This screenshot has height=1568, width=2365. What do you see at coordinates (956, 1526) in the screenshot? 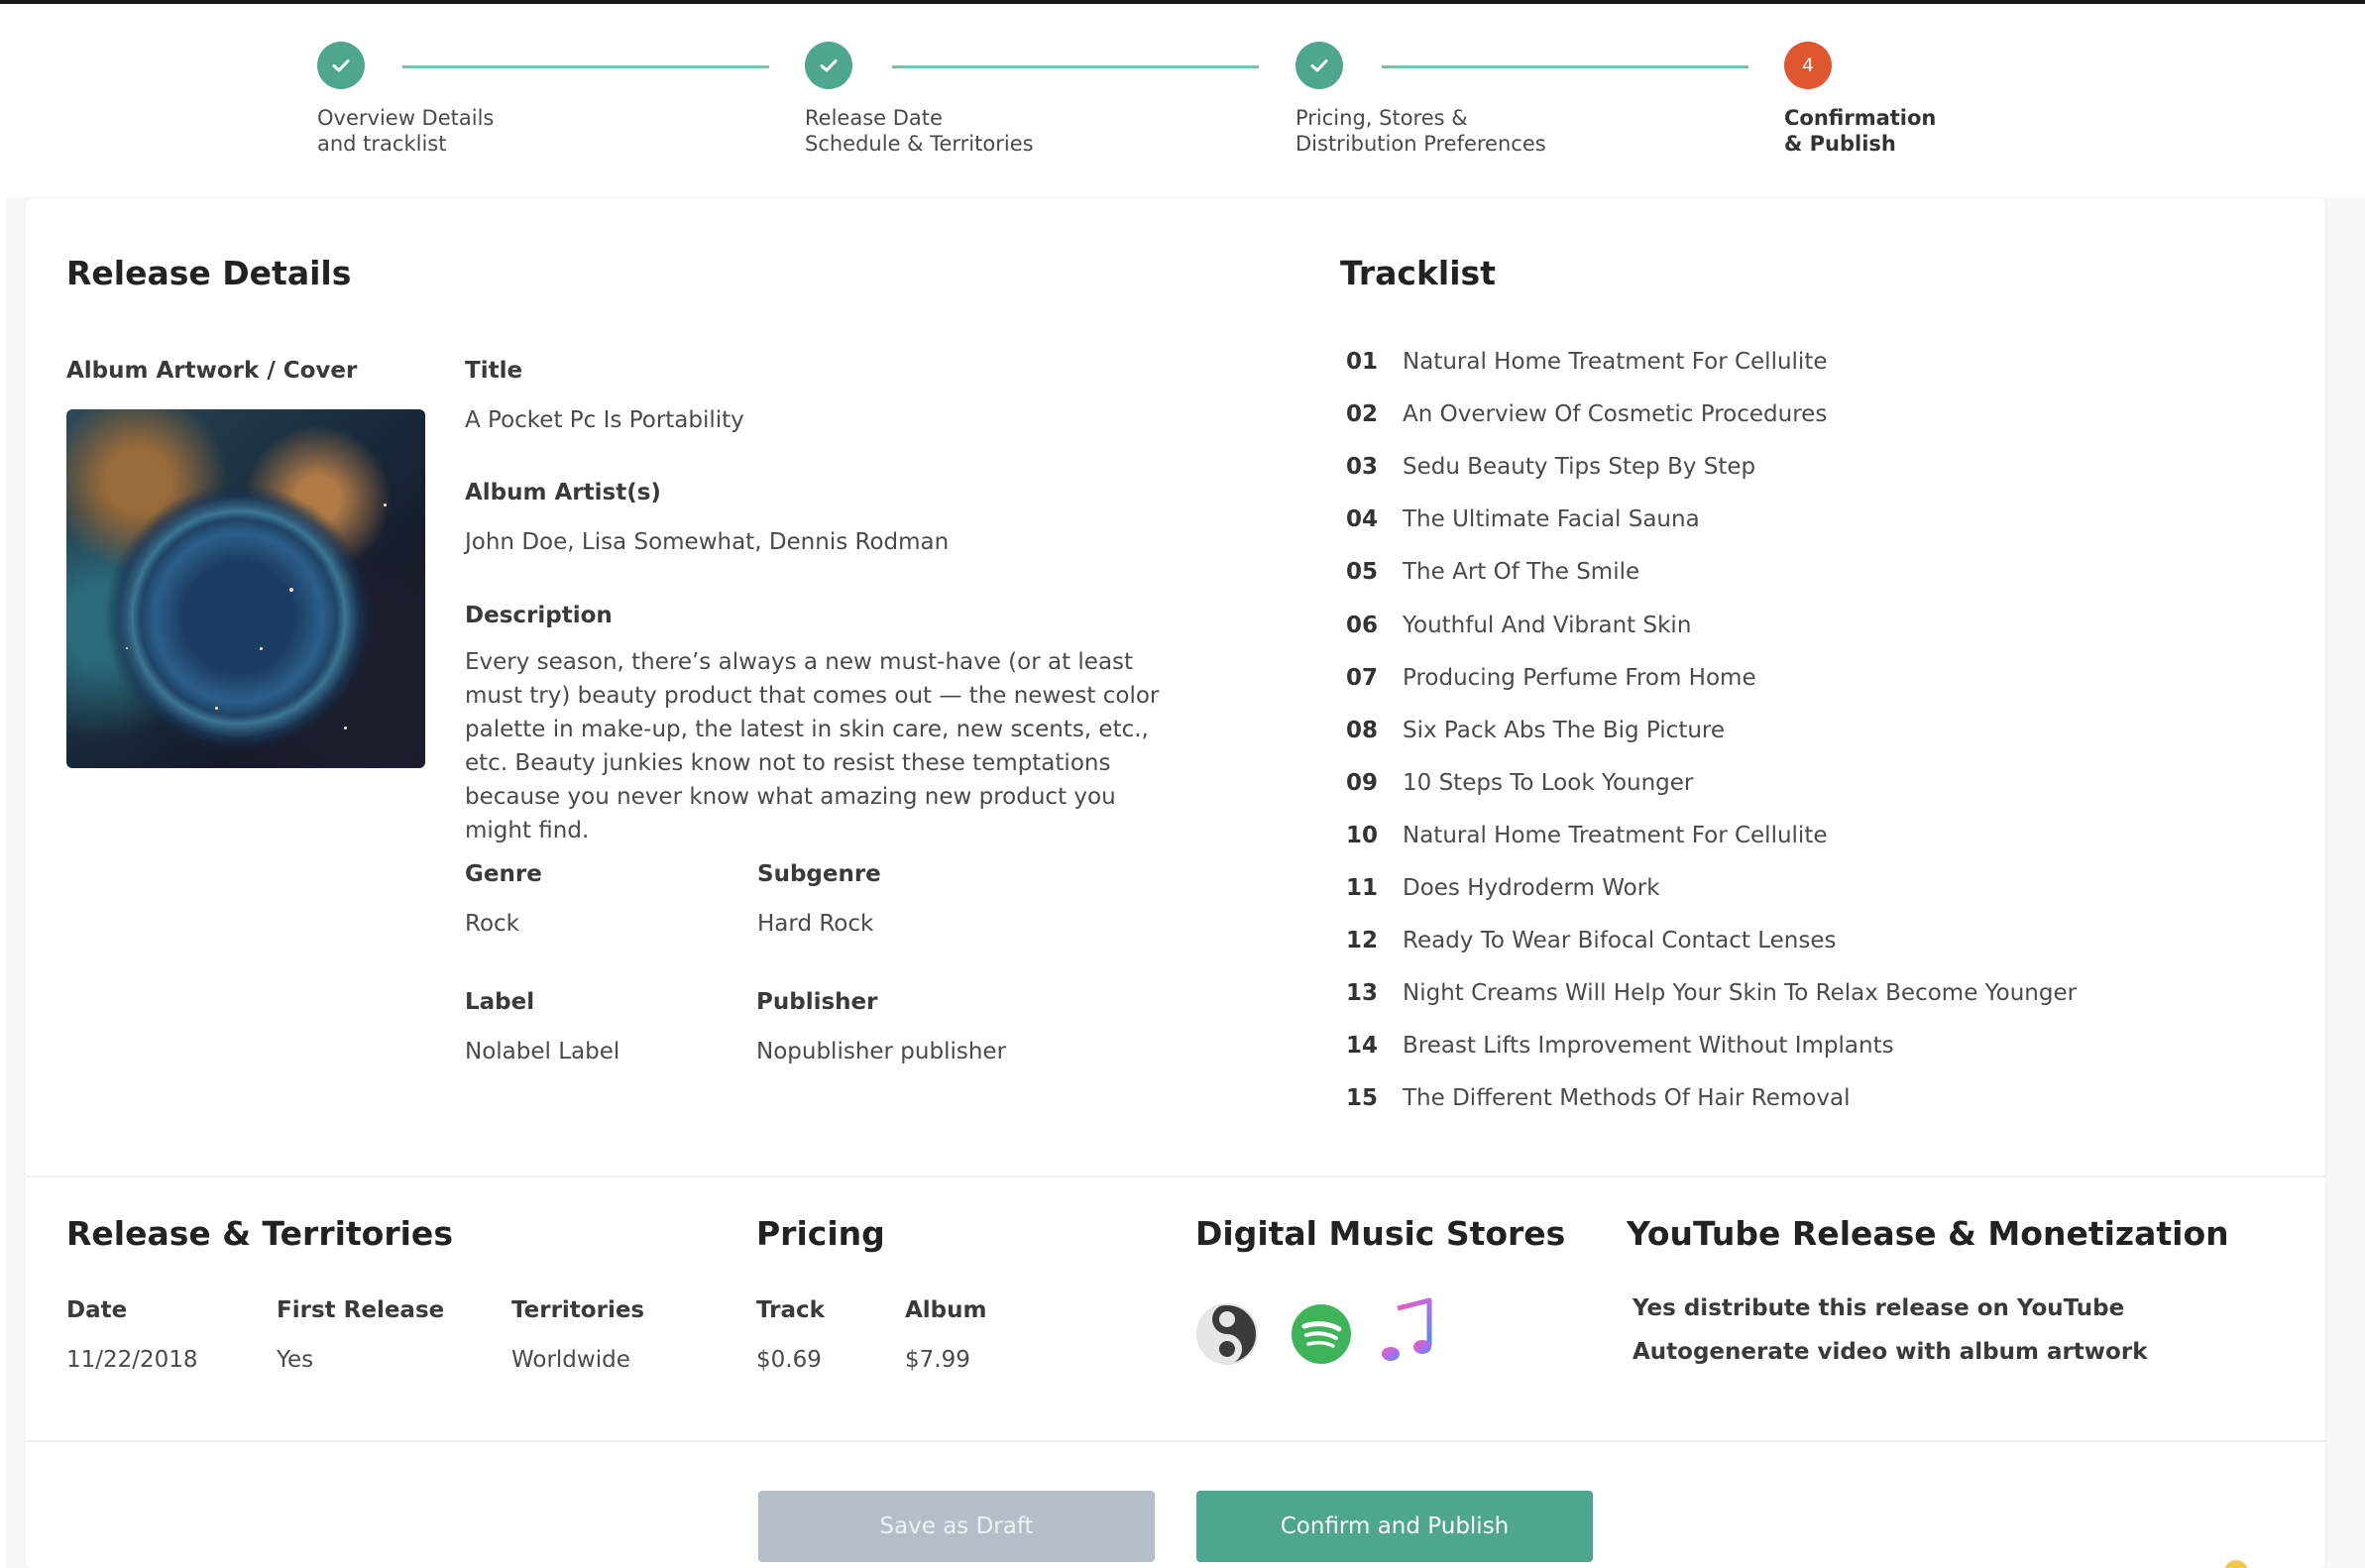
I see `save-draft-button: Save as Draft` at bounding box center [956, 1526].